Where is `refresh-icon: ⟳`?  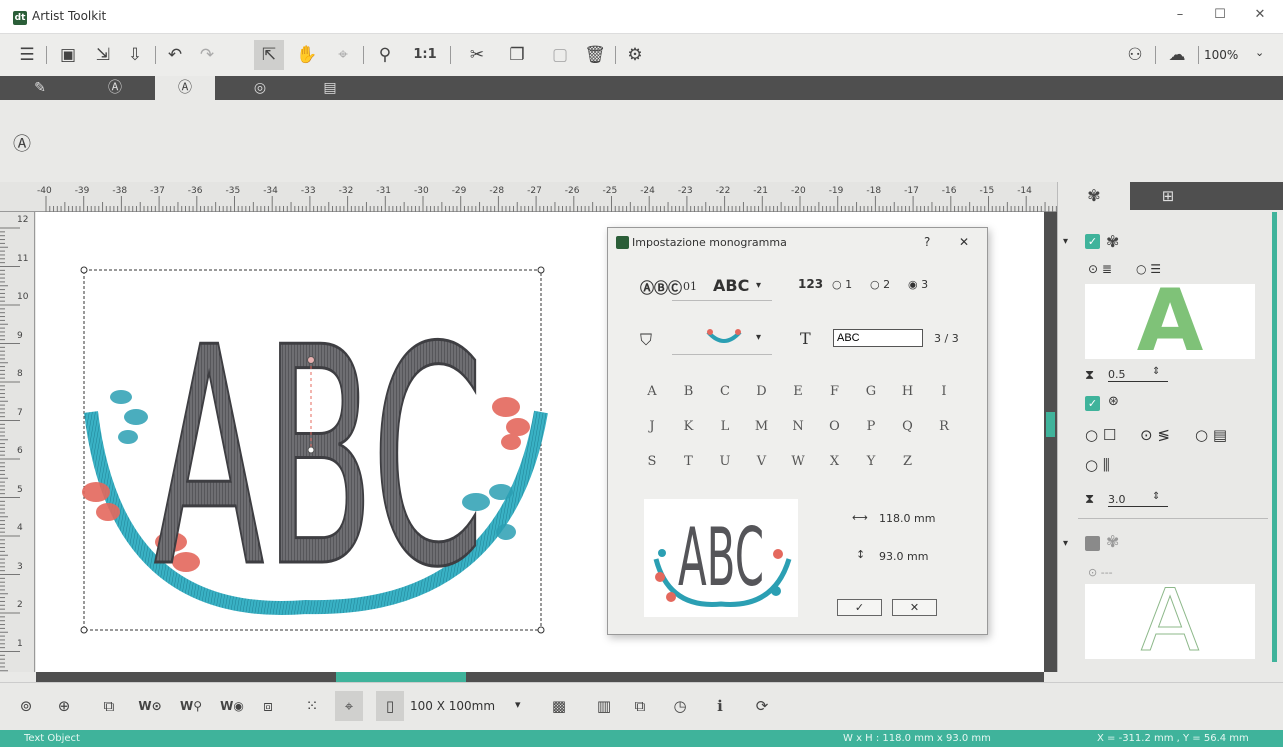
refresh-icon: ⟳ is located at coordinates (762, 706).